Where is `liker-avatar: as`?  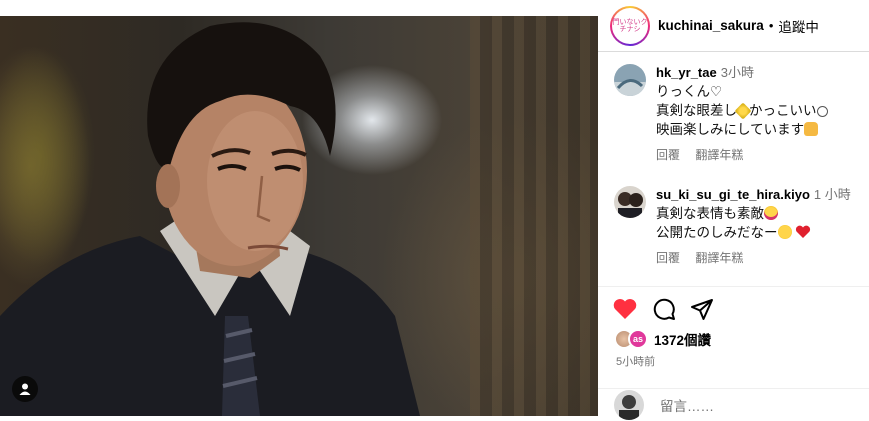 liker-avatar: as is located at coordinates (638, 339).